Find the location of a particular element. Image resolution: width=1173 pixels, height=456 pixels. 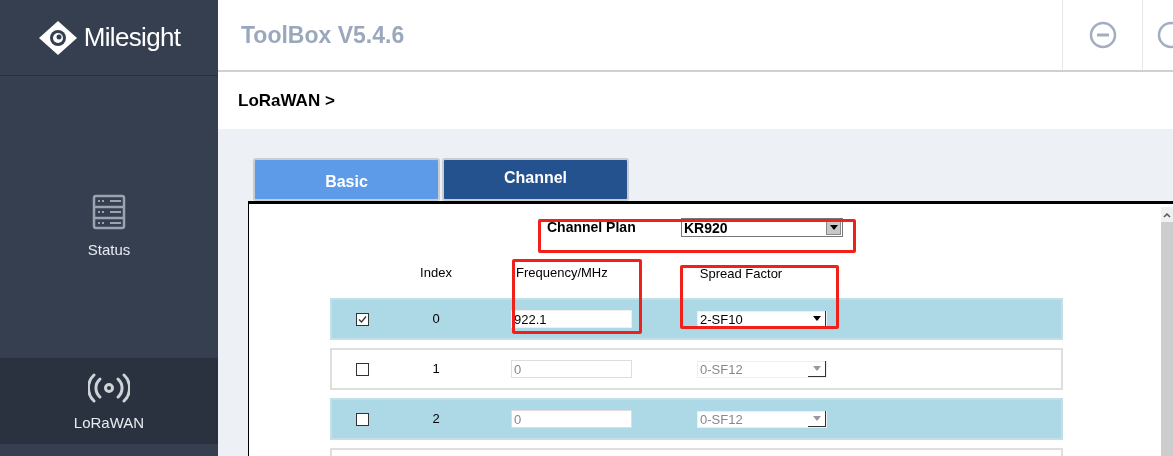

index-cell-text: 1 is located at coordinates (436, 369).